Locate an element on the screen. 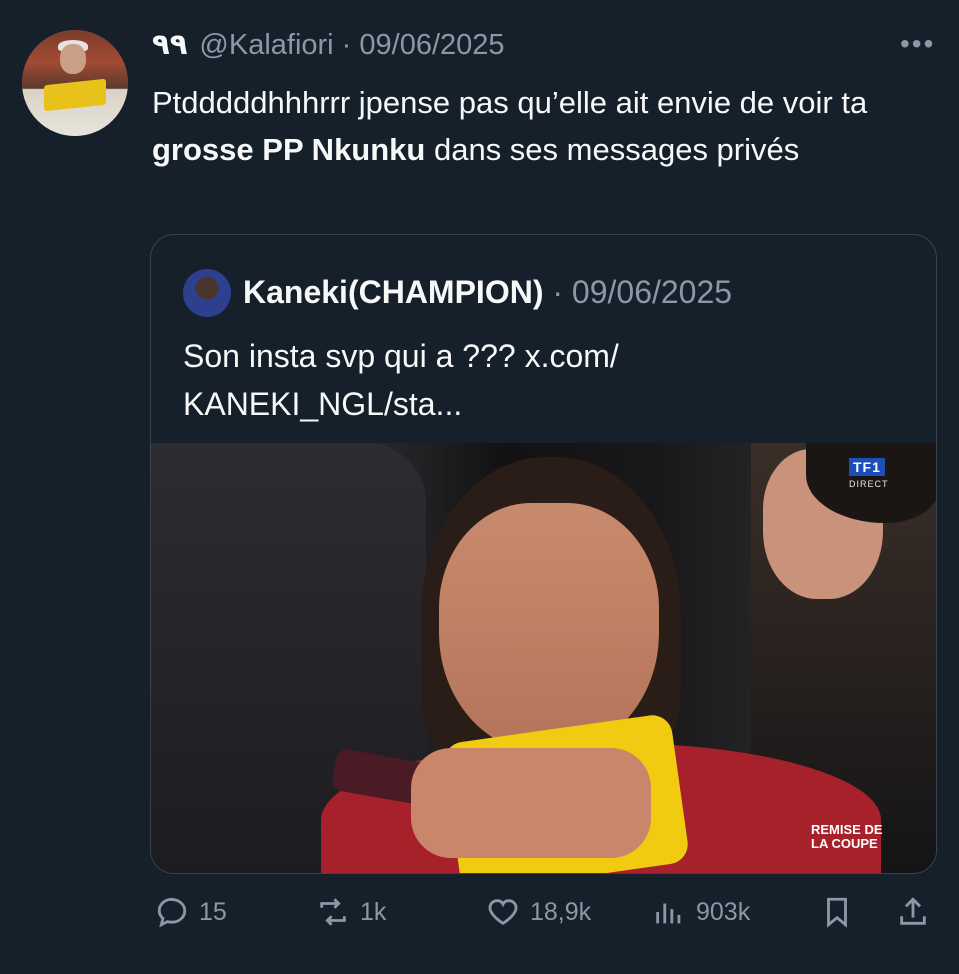 The height and width of the screenshot is (974, 959). views-button: 903k is located at coordinates (701, 912).